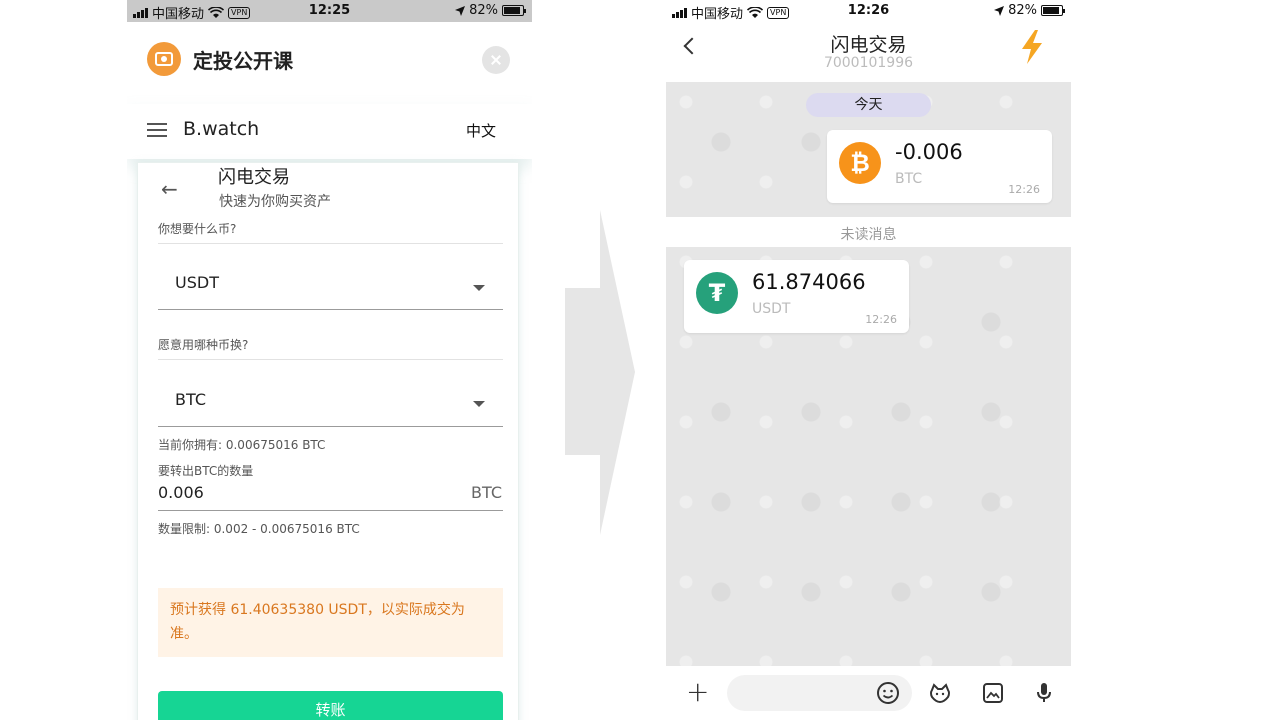 This screenshot has width=1280, height=720. I want to click on lightning-icon, so click(1032, 47).